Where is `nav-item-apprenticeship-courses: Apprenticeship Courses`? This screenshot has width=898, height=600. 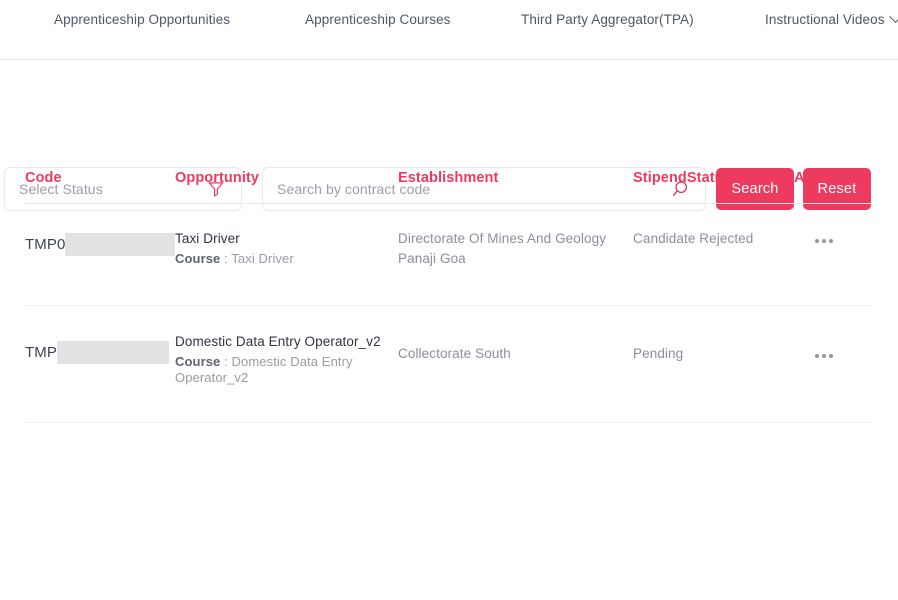 nav-item-apprenticeship-courses: Apprenticeship Courses is located at coordinates (378, 19).